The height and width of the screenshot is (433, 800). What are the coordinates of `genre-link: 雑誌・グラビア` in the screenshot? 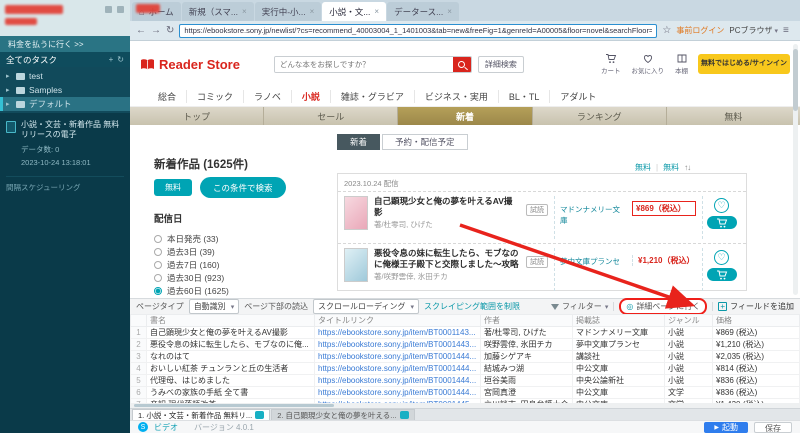 It's located at (373, 96).